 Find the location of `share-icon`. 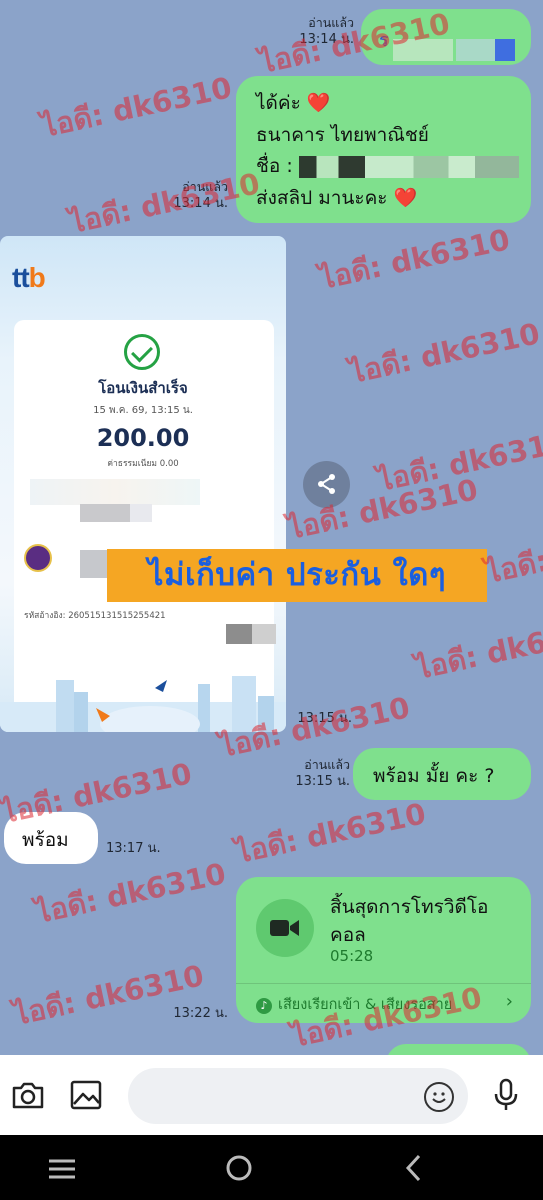

share-icon is located at coordinates (326, 484).